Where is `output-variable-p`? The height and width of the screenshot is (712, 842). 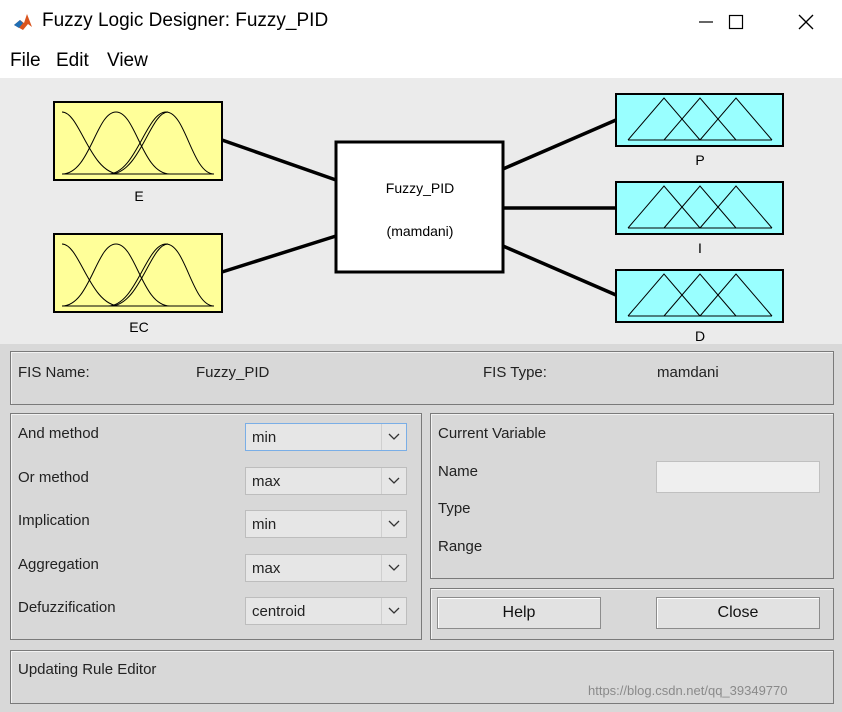
output-variable-p is located at coordinates (699, 120).